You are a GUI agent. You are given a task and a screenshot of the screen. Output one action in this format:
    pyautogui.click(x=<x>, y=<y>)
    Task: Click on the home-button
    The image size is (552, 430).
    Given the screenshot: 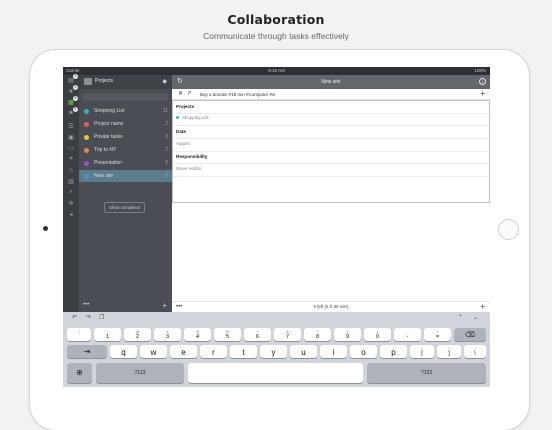 What is the action you would take?
    pyautogui.click(x=508, y=229)
    